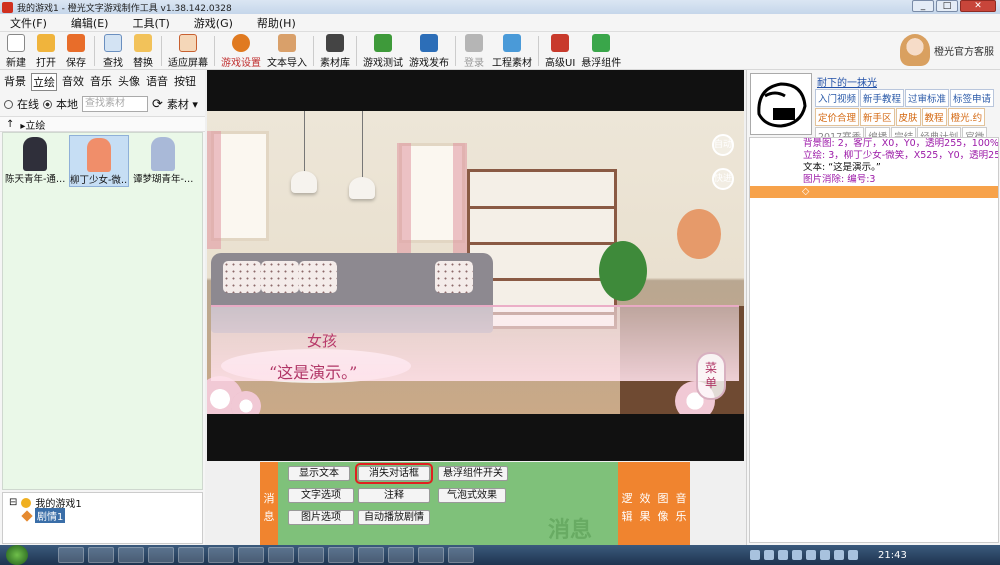  I want to click on start-button, so click(17, 555).